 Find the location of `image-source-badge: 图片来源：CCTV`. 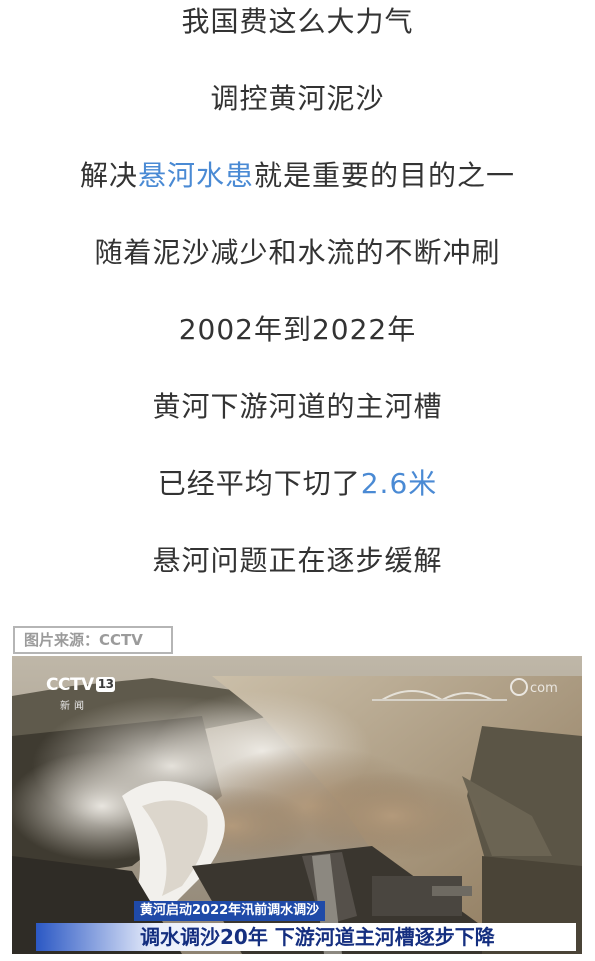

image-source-badge: 图片来源：CCTV is located at coordinates (93, 640).